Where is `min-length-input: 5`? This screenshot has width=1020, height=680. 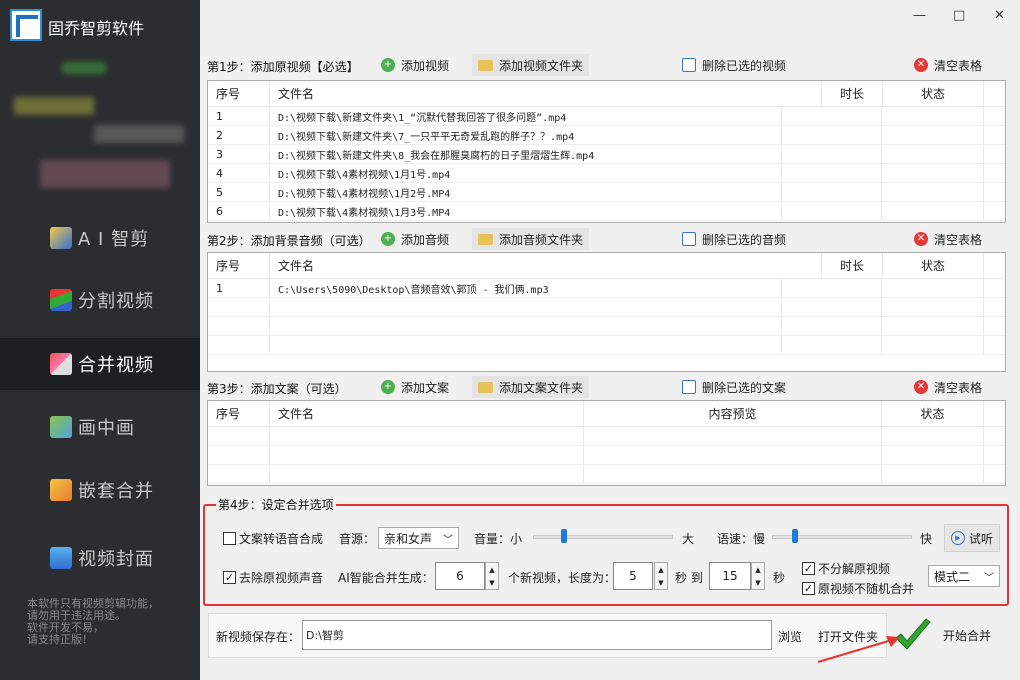 min-length-input: 5 is located at coordinates (633, 576).